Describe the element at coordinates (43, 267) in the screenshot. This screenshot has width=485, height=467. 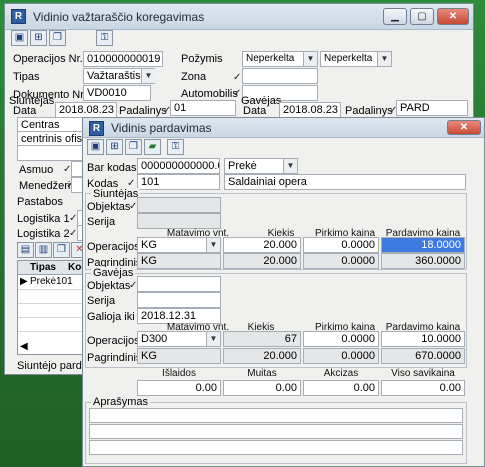
I see `grid-col-tipas: Tipas` at that location.